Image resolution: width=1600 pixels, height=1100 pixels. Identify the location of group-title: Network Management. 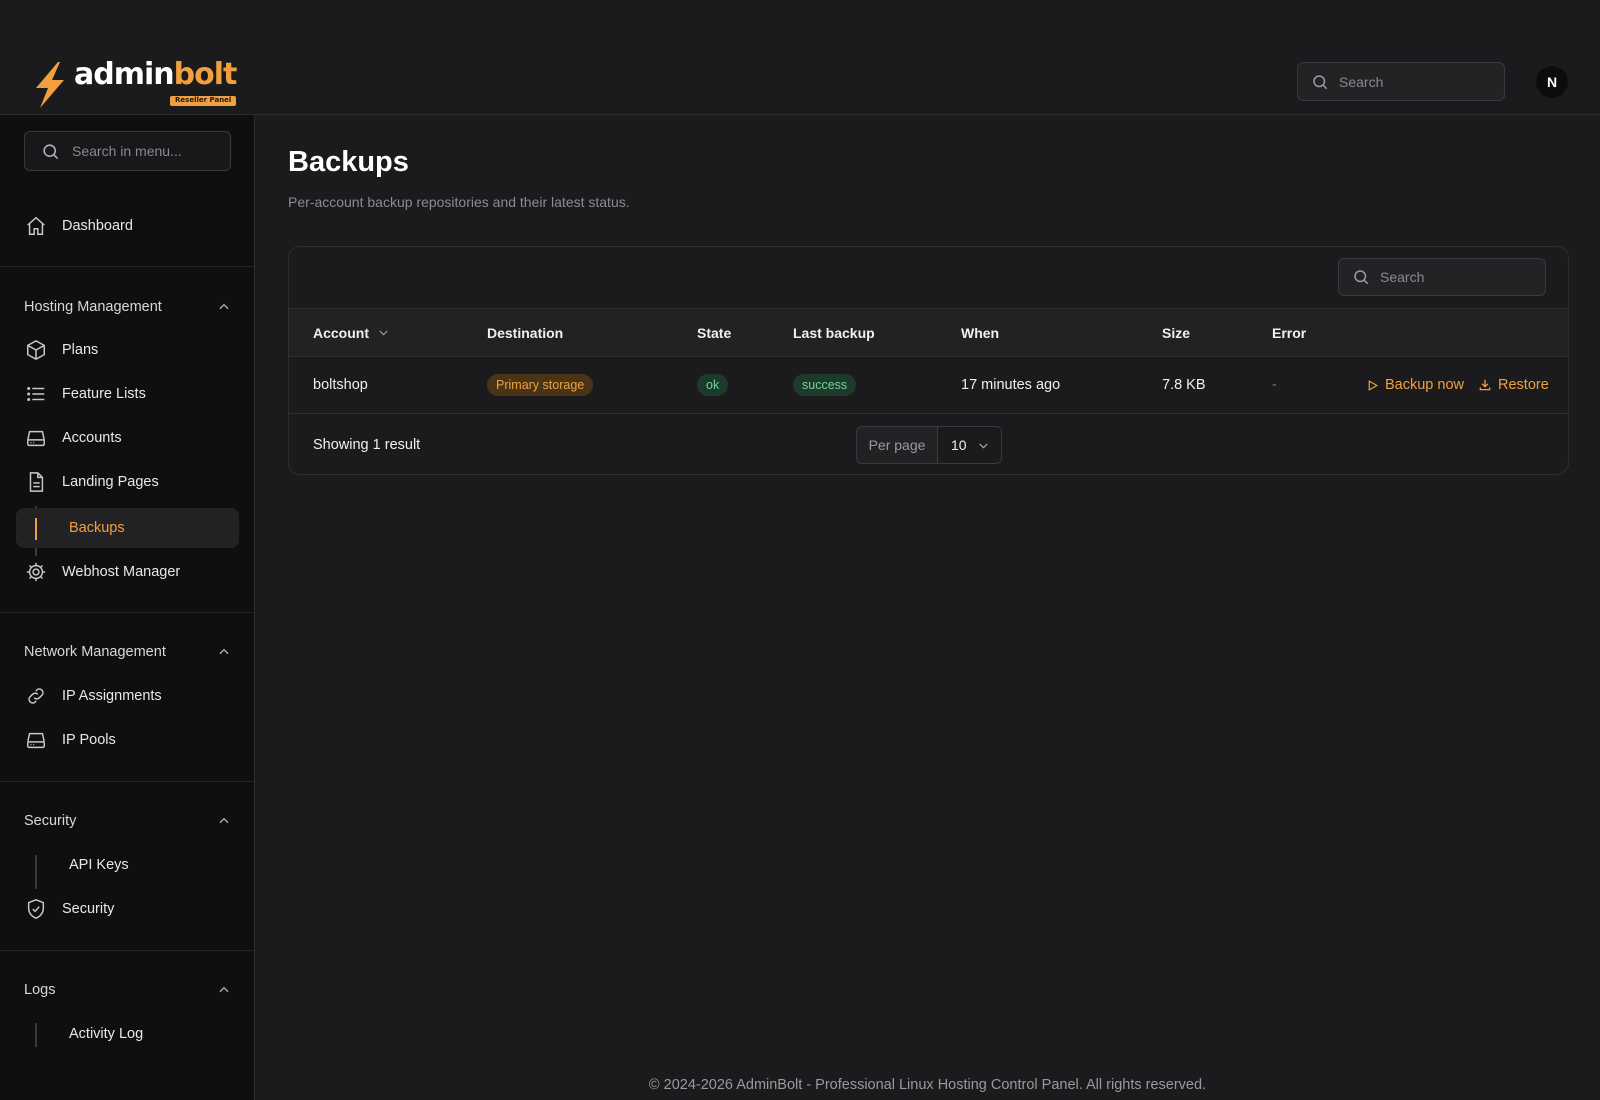
(95, 652).